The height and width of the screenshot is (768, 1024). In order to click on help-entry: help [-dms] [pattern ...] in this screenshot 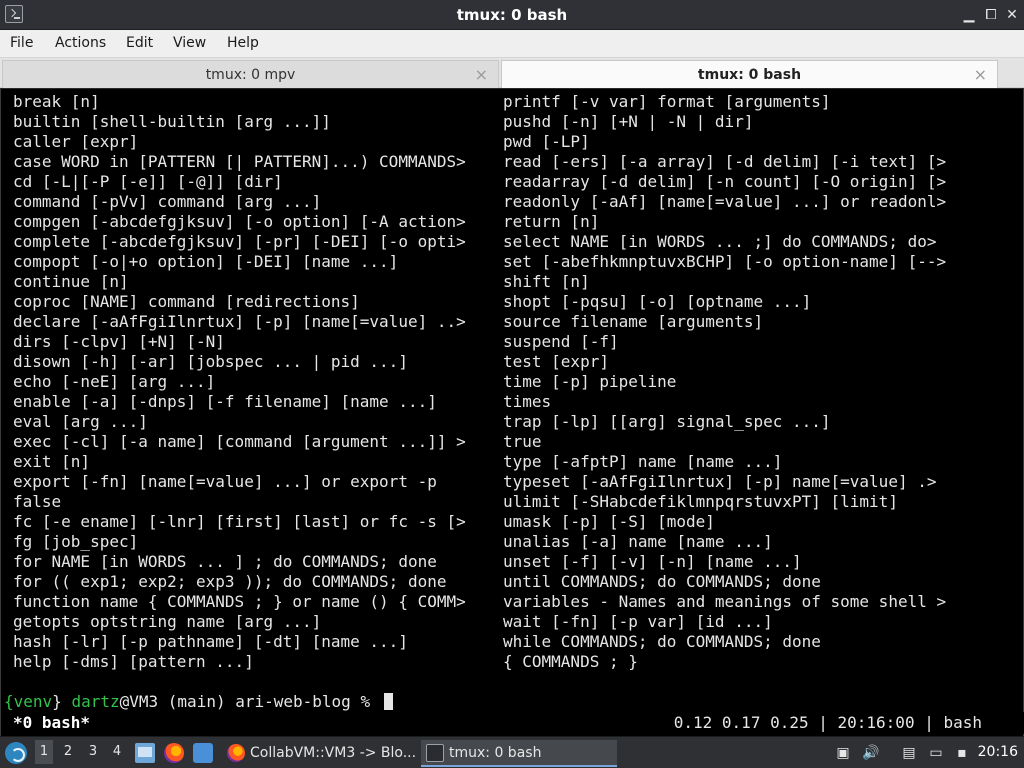, I will do `click(133, 661)`.